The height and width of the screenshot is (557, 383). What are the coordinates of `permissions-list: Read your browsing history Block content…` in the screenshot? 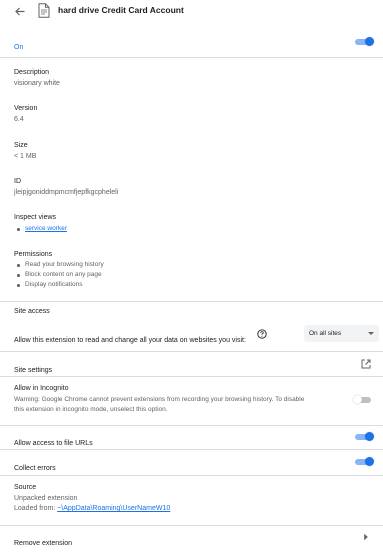 It's located at (191, 275).